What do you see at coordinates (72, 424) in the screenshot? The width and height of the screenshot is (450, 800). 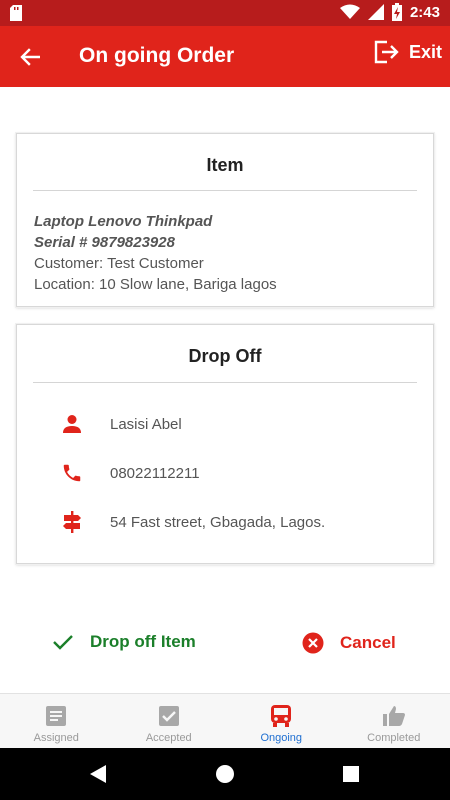 I see `person-icon` at bounding box center [72, 424].